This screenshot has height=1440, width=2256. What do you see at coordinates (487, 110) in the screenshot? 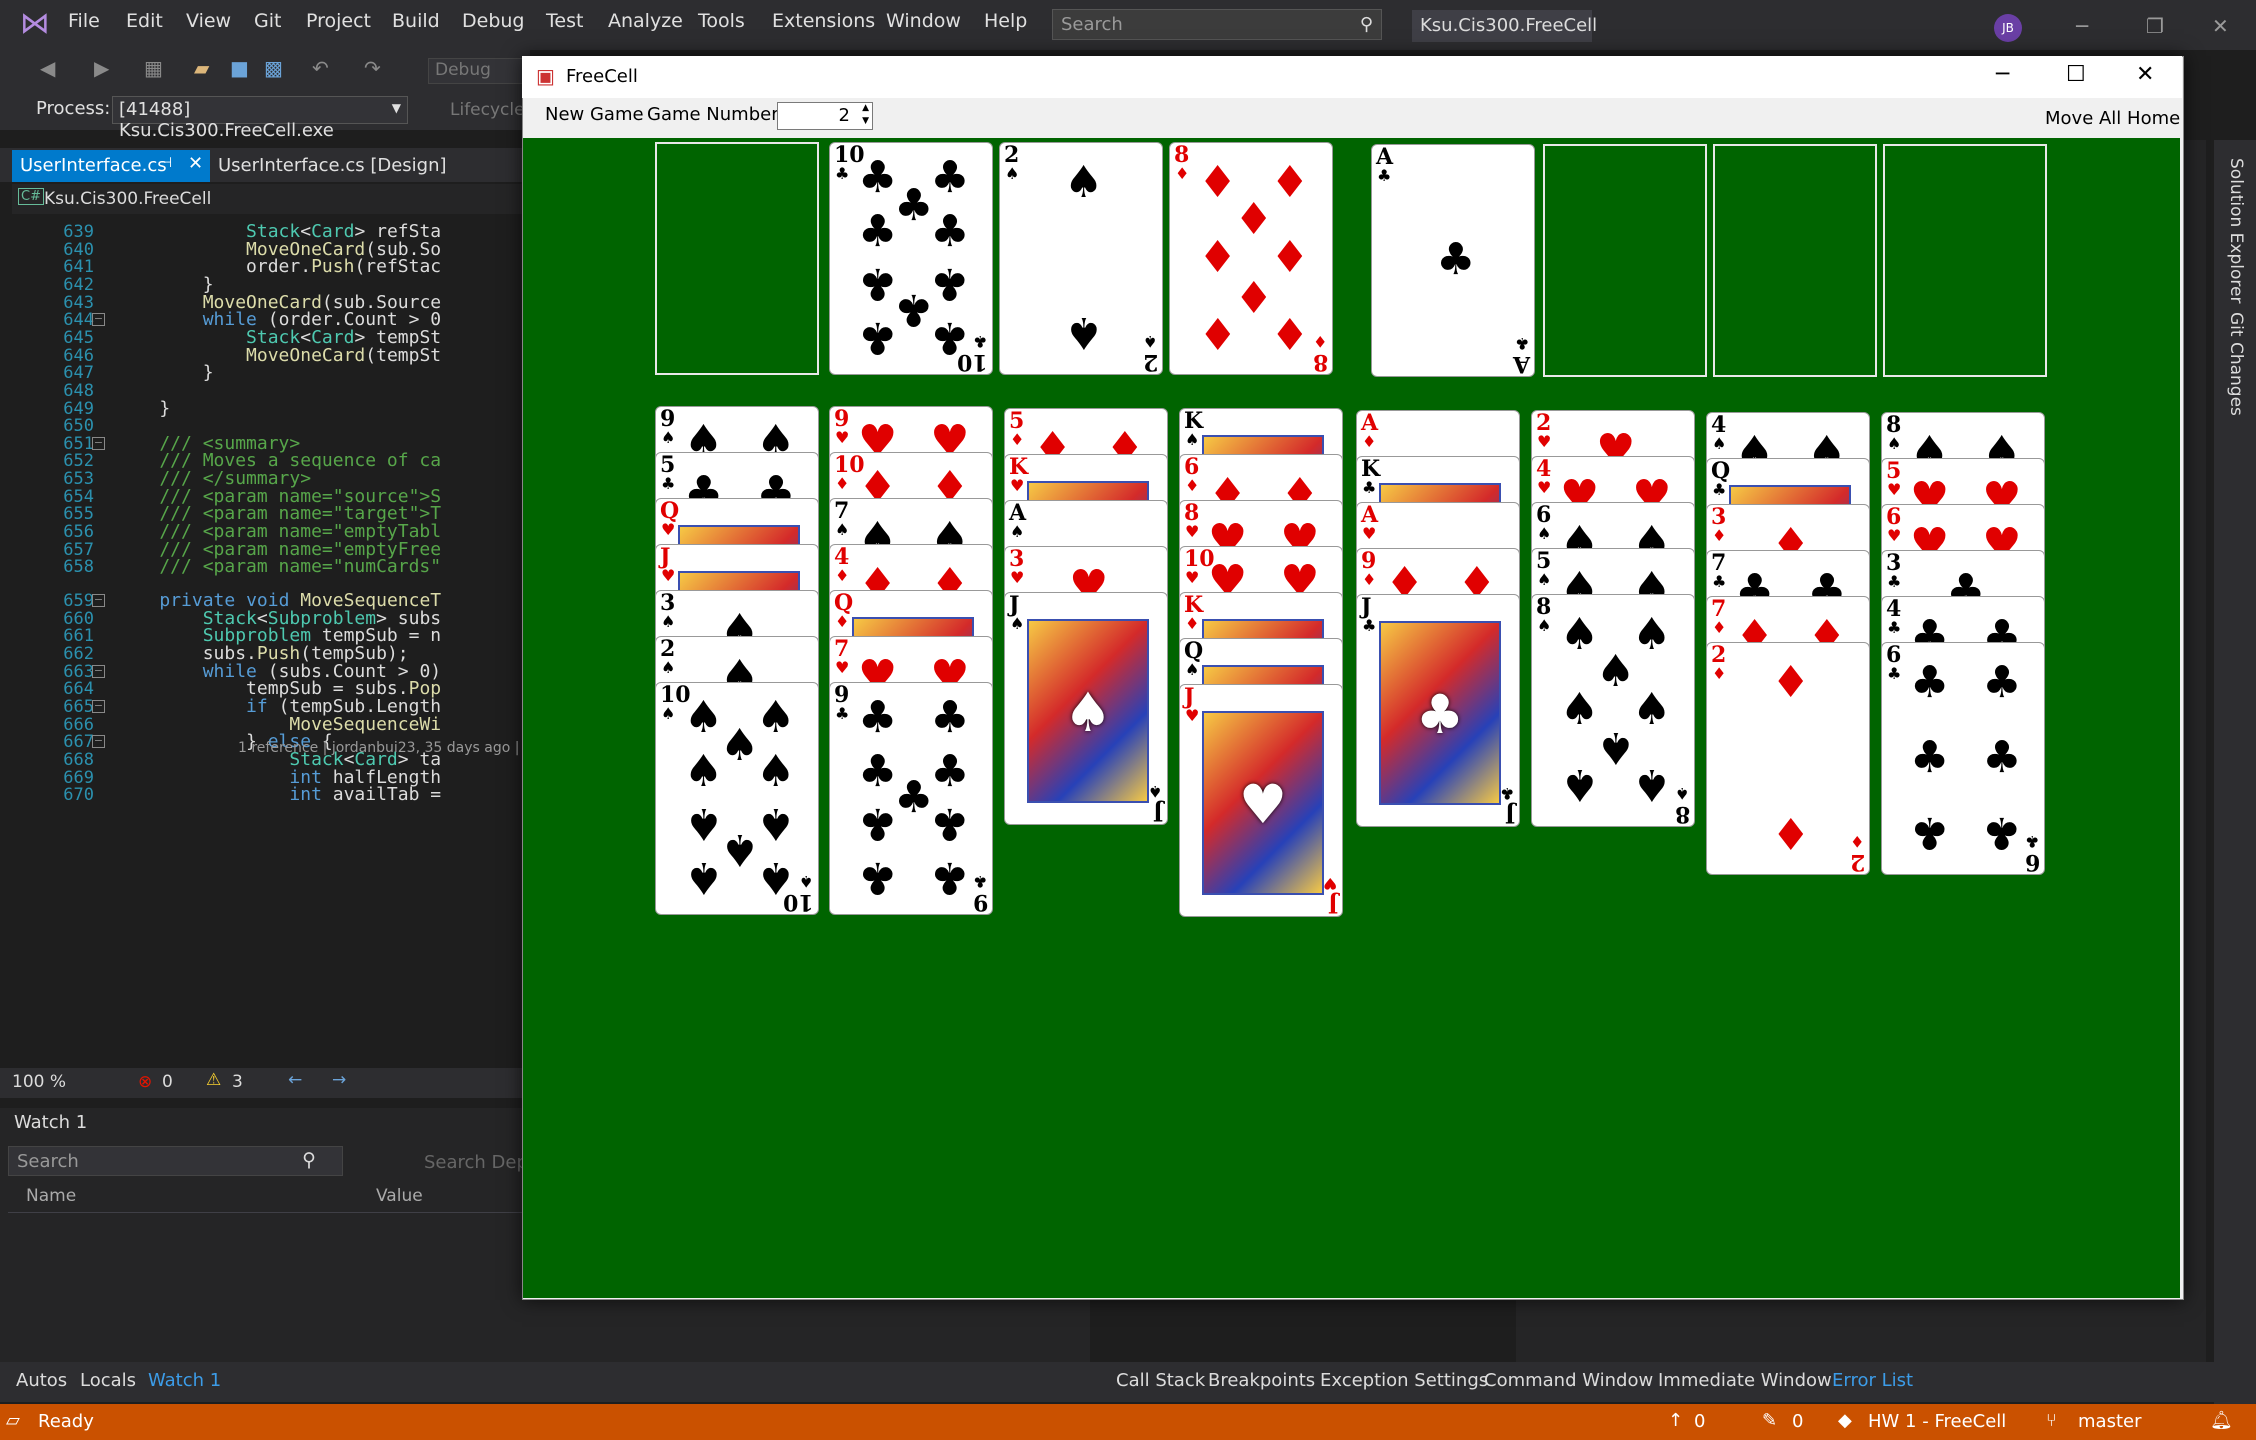
I see `lifecycle-label: Lifecycle` at bounding box center [487, 110].